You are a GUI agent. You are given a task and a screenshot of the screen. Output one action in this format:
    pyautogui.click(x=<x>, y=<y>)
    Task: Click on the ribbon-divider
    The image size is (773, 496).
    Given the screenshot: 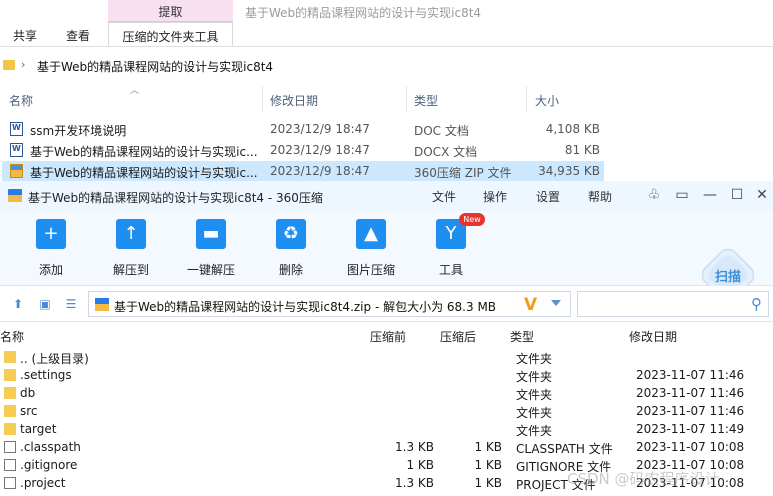 What is the action you would take?
    pyautogui.click(x=386, y=46)
    